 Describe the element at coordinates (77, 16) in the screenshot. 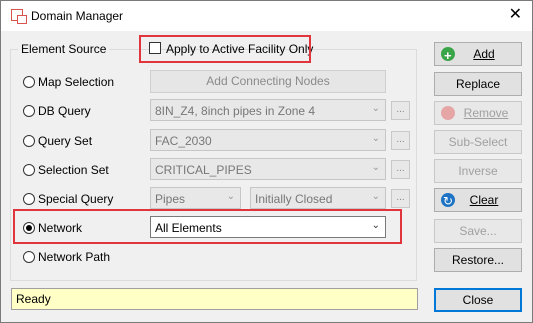

I see `window-title: Domain Manager` at that location.